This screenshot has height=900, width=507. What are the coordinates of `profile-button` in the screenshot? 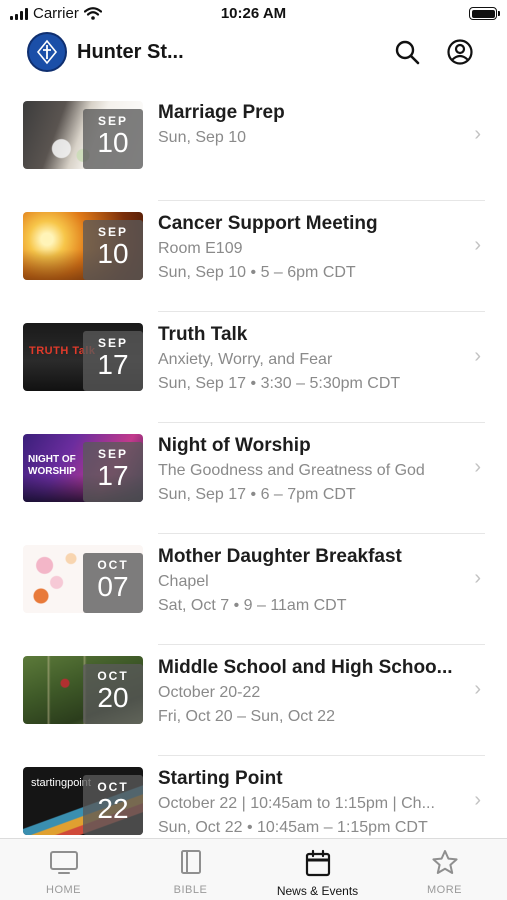 It's located at (460, 52).